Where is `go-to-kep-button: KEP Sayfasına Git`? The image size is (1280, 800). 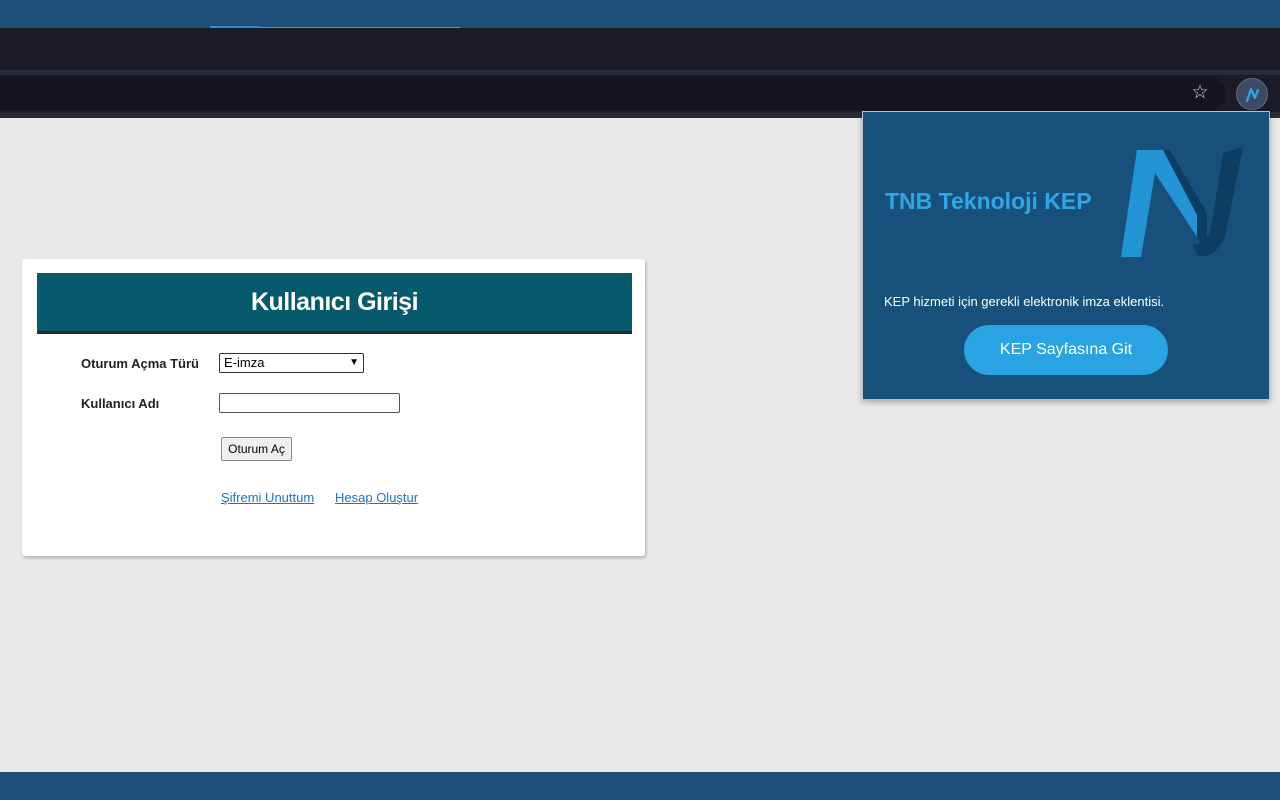
go-to-kep-button: KEP Sayfasına Git is located at coordinates (1066, 350).